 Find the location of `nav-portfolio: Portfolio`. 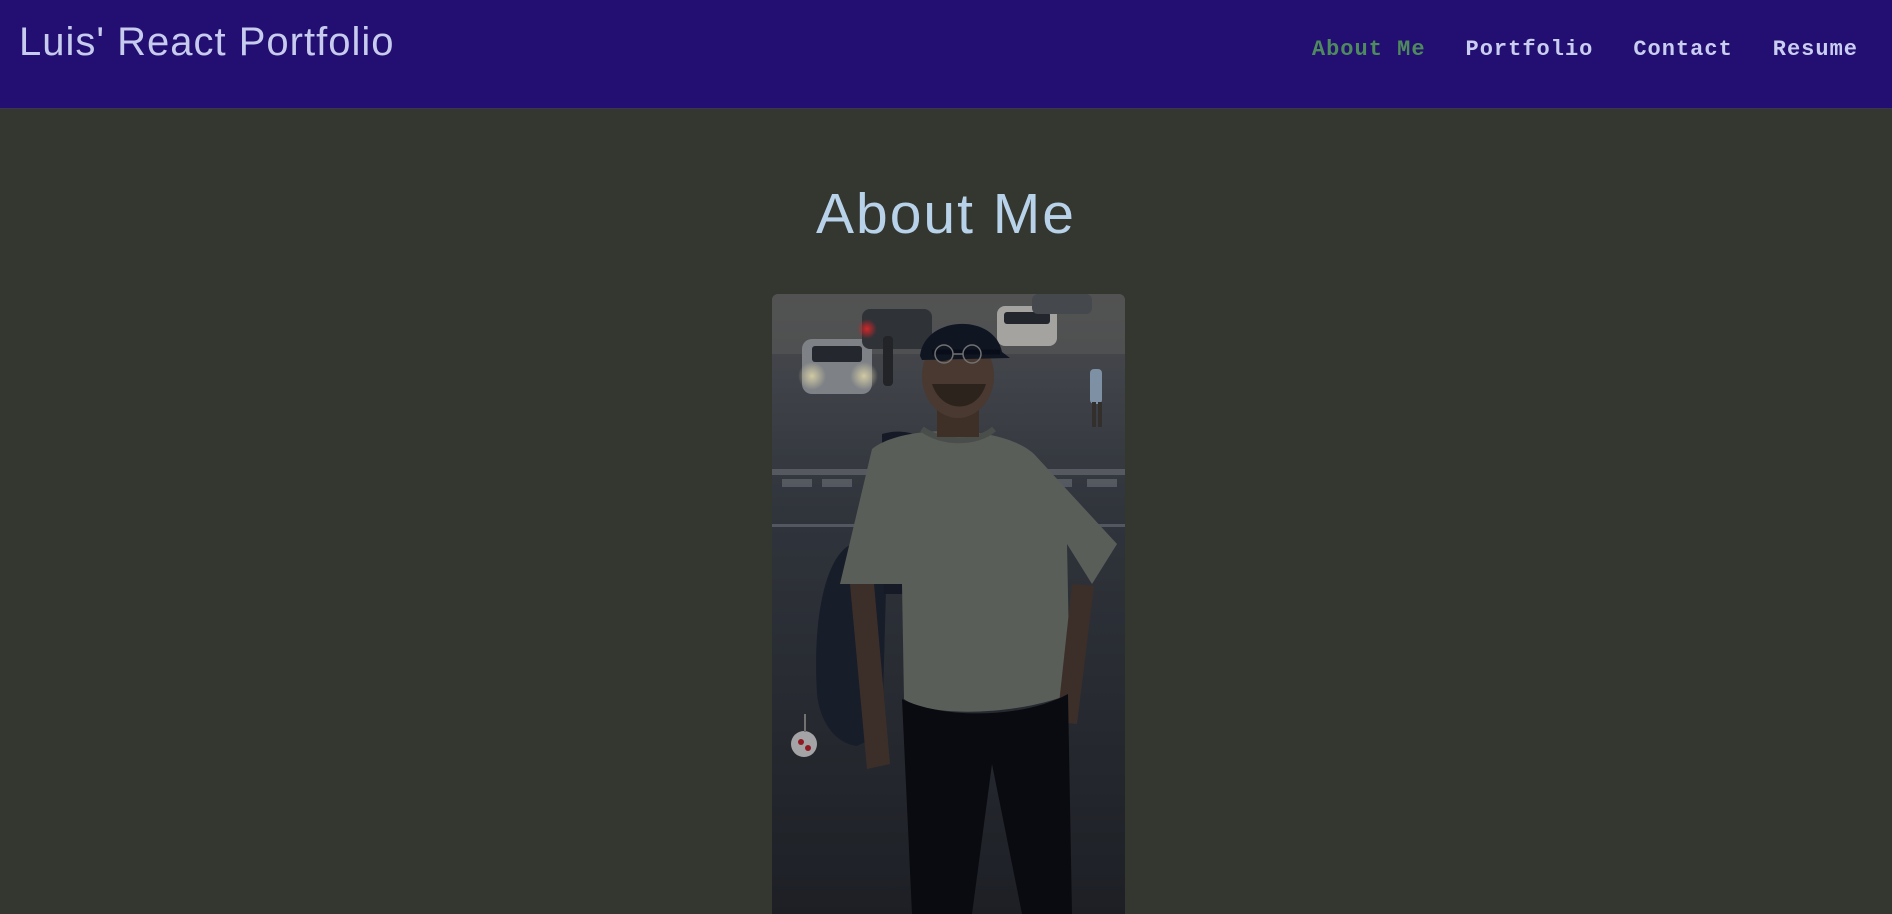

nav-portfolio: Portfolio is located at coordinates (1530, 50).